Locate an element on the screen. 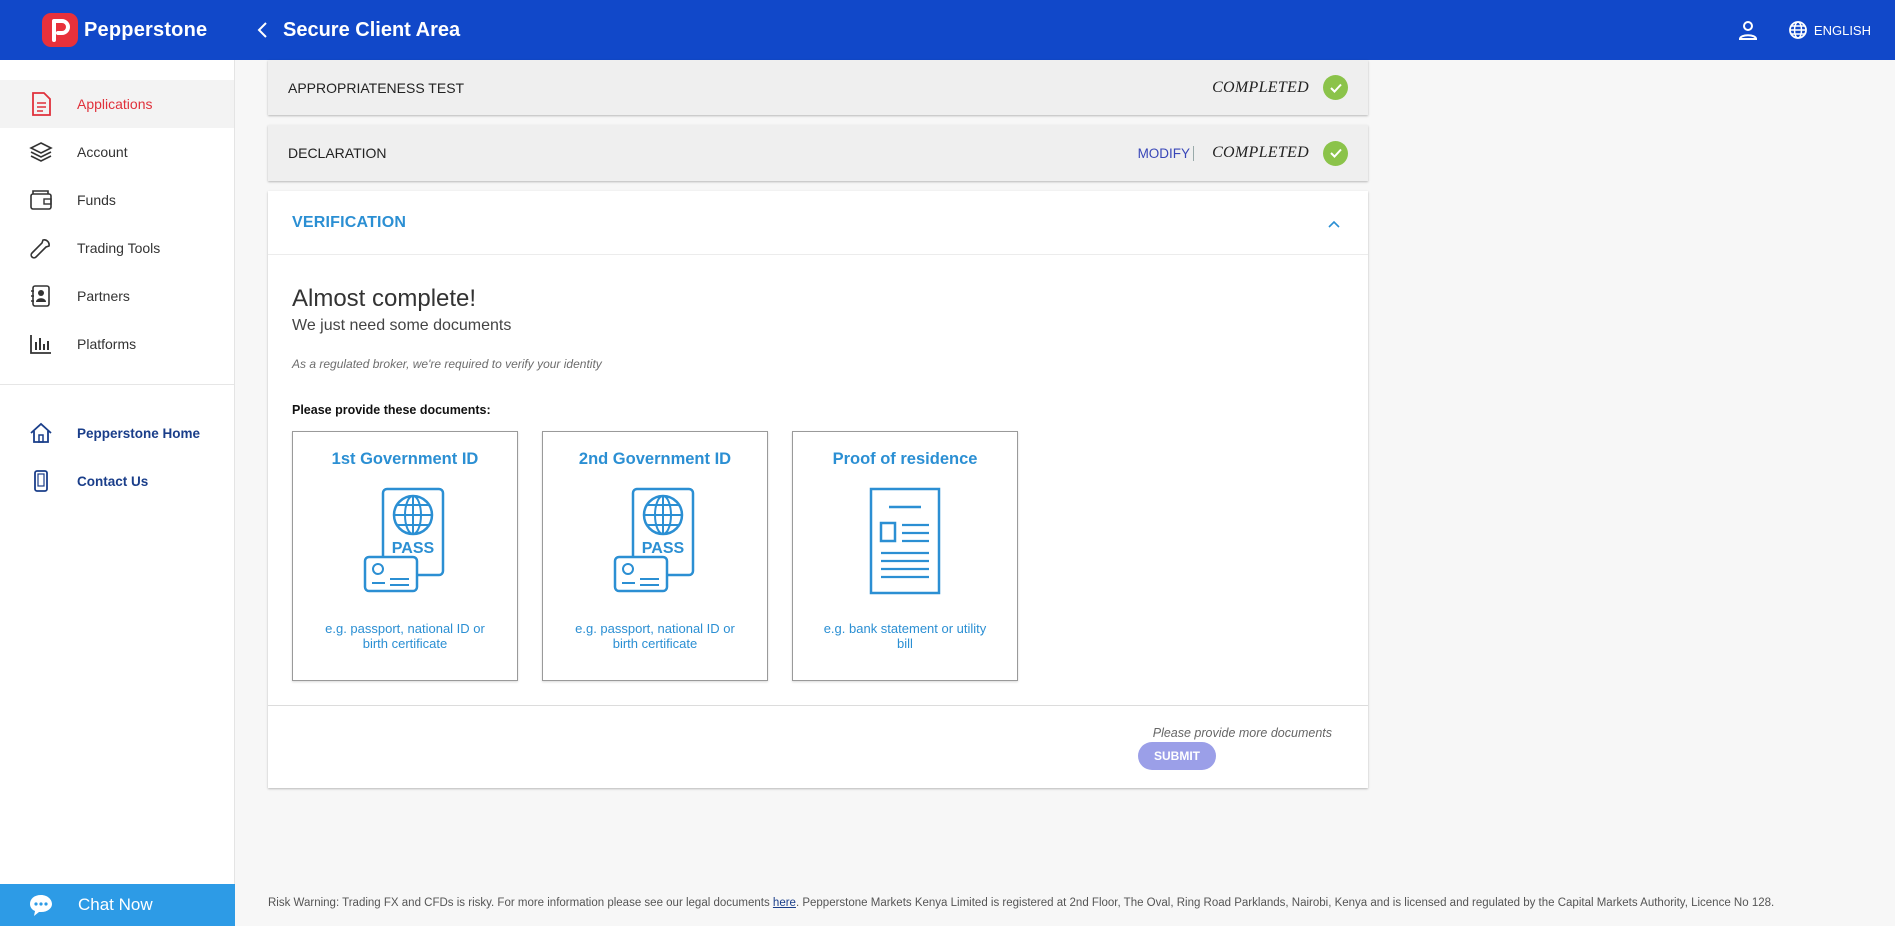 This screenshot has width=1895, height=926. step-status: MODIFY COMPLETED is located at coordinates (1243, 153).